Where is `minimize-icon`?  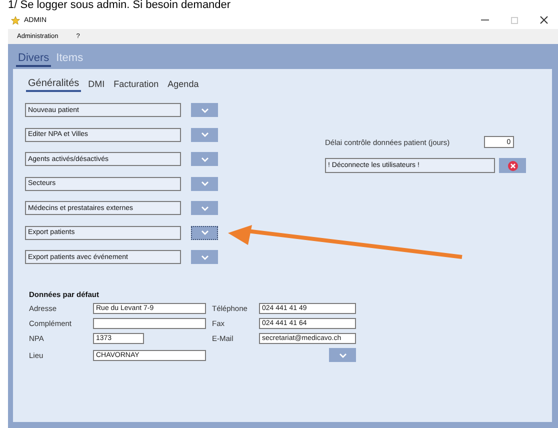 minimize-icon is located at coordinates (485, 20).